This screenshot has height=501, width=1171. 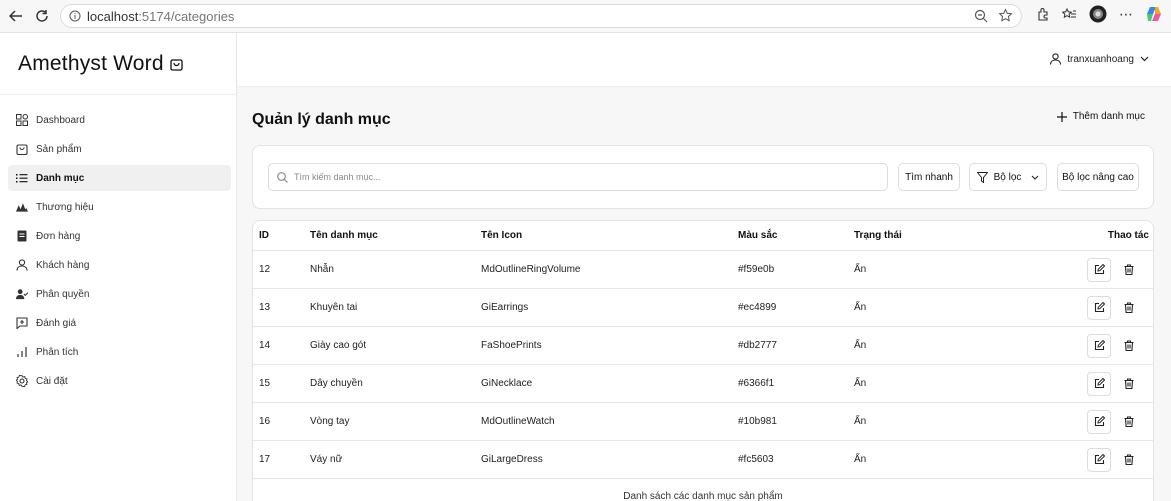 What do you see at coordinates (878, 235) in the screenshot?
I see `header-status: Trạng thái` at bounding box center [878, 235].